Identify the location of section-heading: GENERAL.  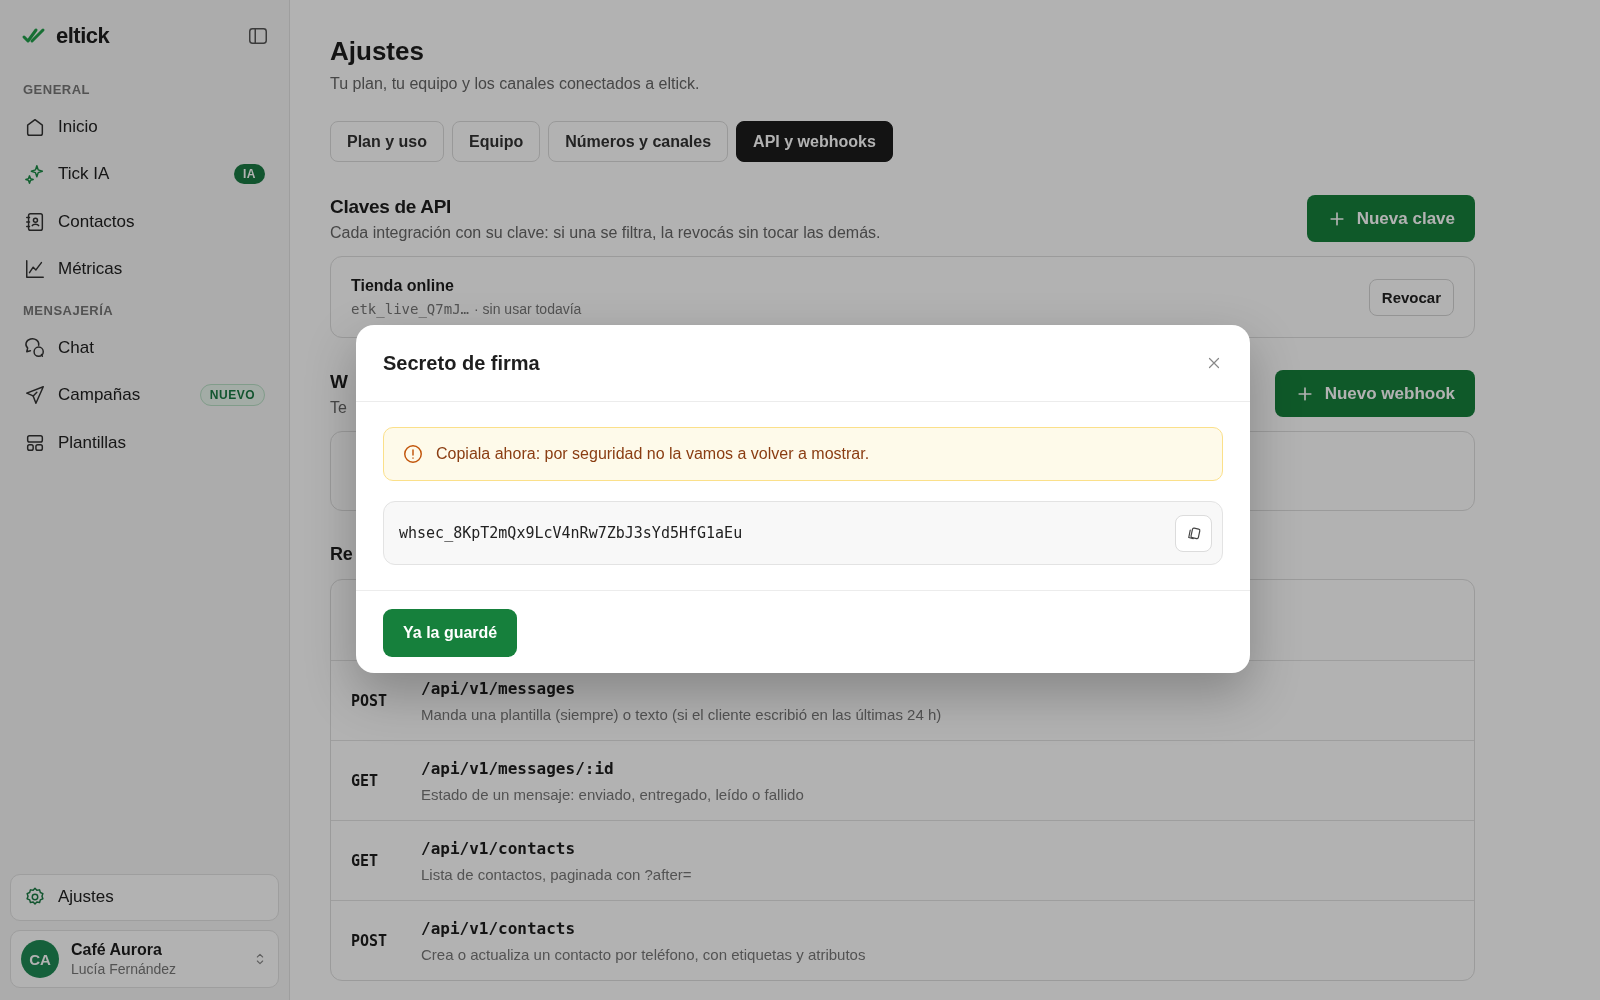
(57, 90).